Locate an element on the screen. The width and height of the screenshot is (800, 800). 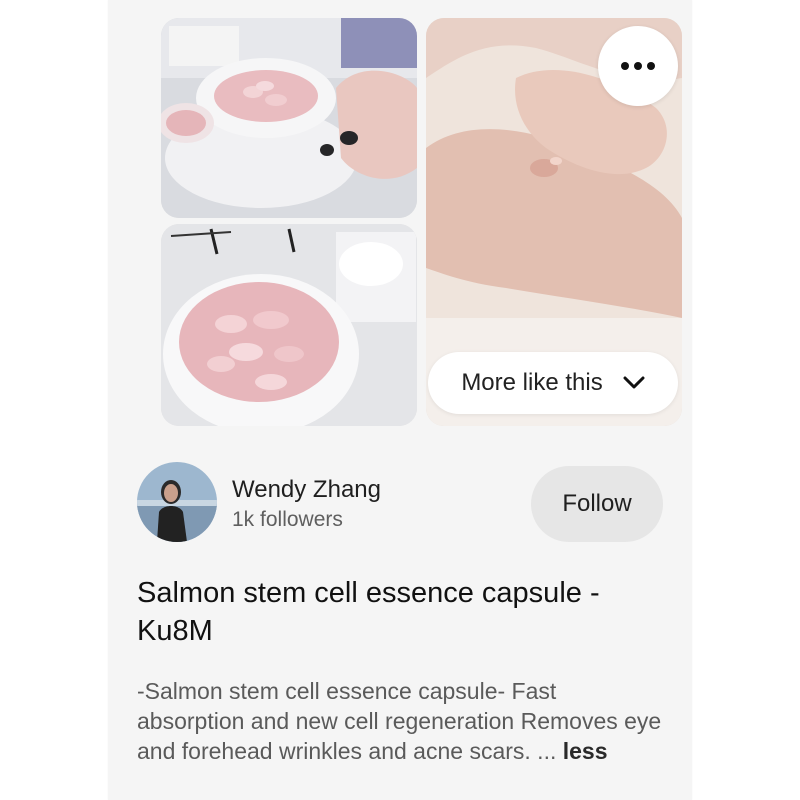
product-photo-jar-closeup is located at coordinates (289, 325).